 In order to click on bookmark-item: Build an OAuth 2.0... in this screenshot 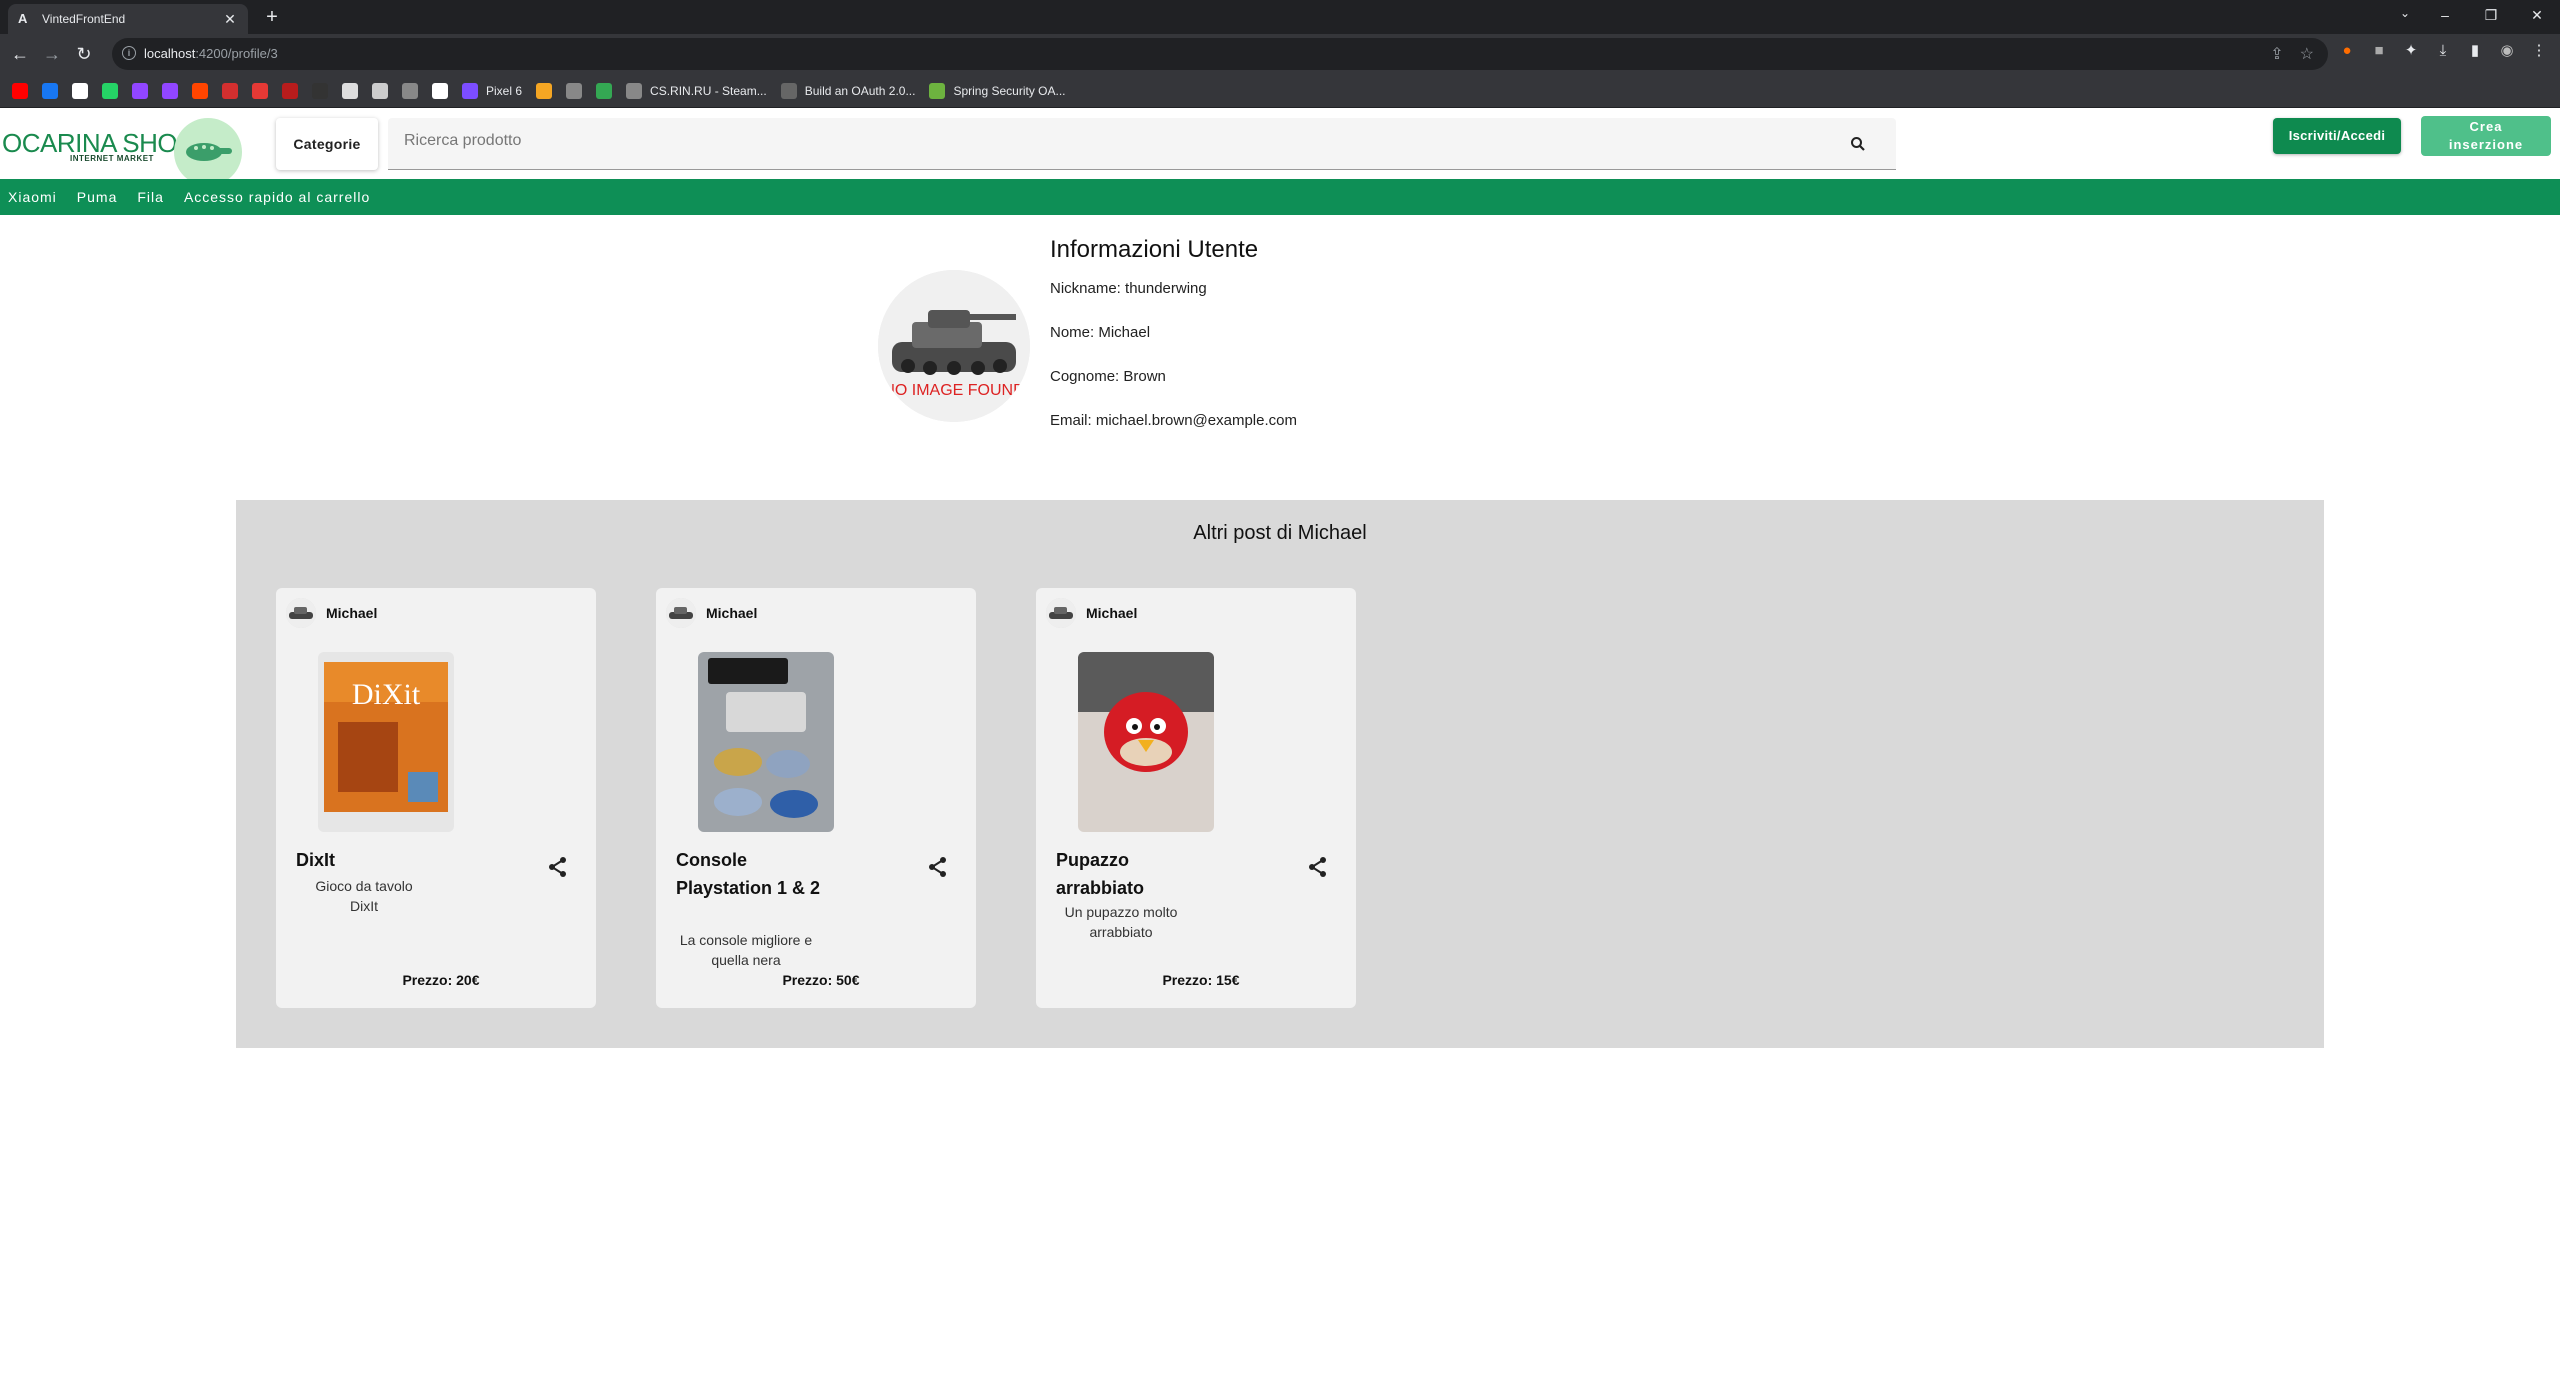, I will do `click(847, 90)`.